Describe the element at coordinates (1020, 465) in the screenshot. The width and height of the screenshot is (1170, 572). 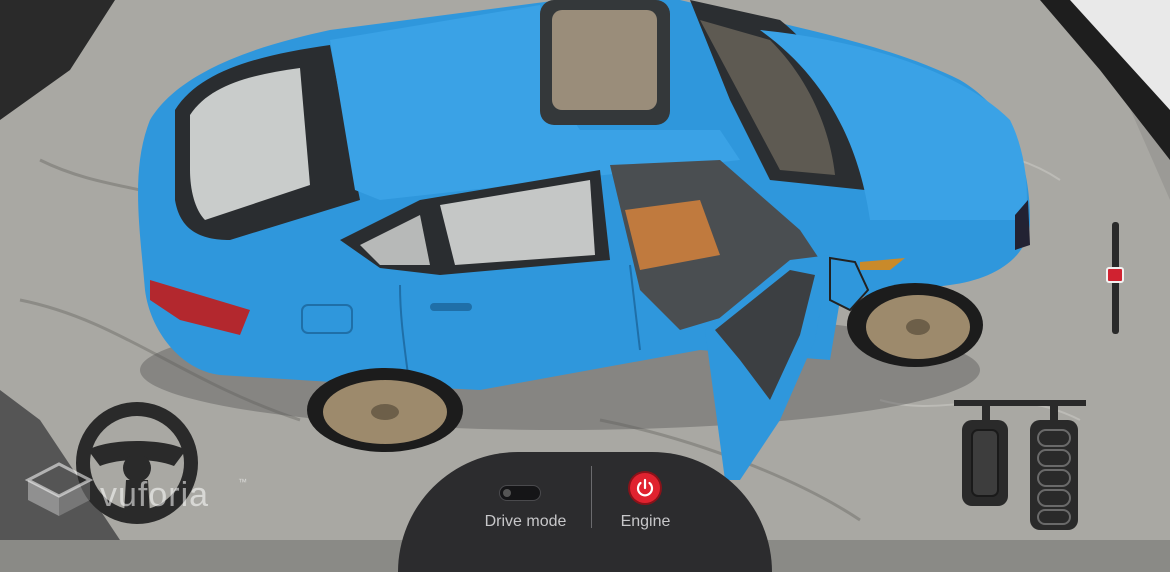
I see `pedals-icon` at that location.